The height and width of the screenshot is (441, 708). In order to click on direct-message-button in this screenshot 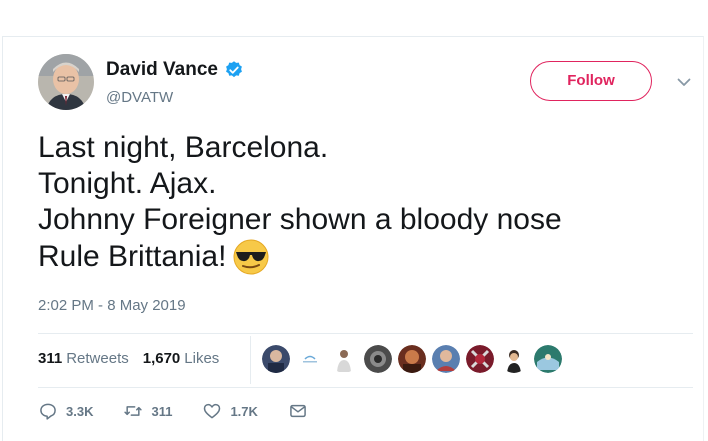, I will do `click(302, 411)`.